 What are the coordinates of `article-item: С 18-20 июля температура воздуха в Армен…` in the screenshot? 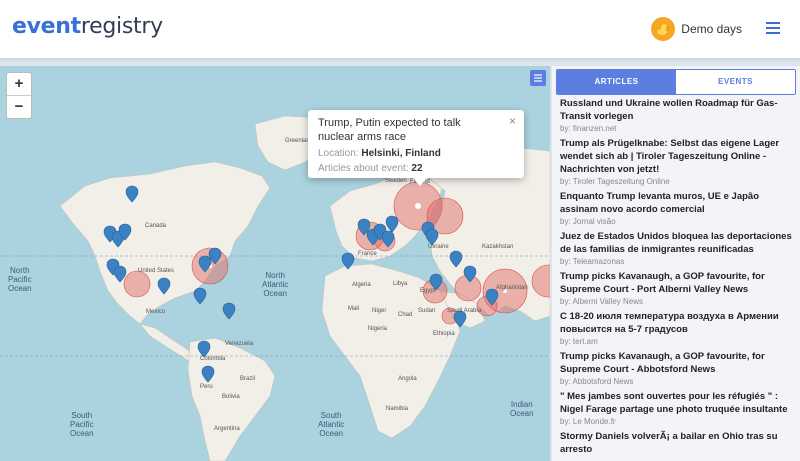 It's located at (677, 328).